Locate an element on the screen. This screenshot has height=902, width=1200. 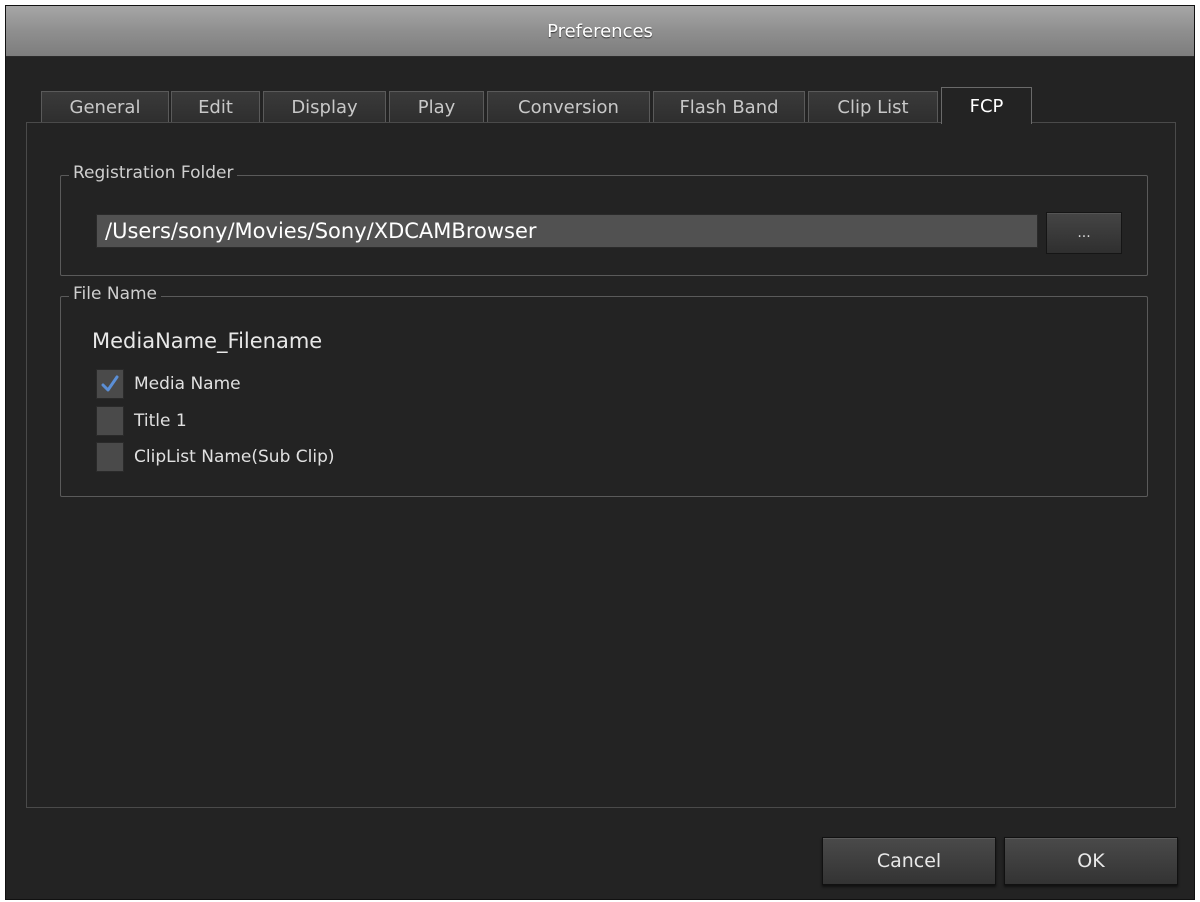
tab-flash-band: Flash Band is located at coordinates (729, 107).